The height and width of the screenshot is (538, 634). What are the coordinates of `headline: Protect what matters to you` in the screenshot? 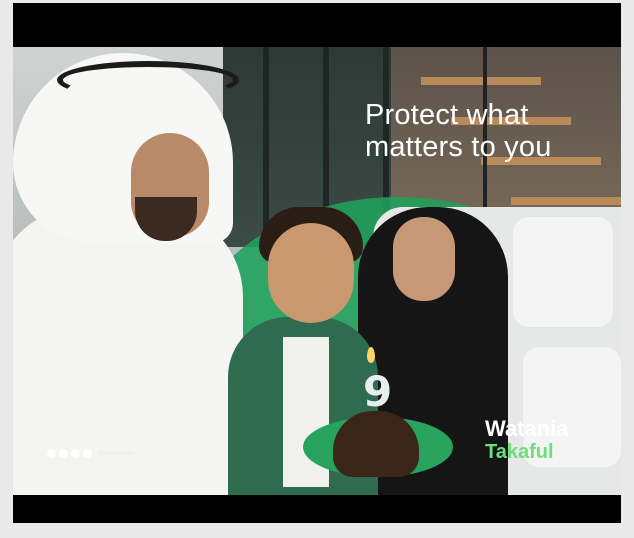 It's located at (490, 131).